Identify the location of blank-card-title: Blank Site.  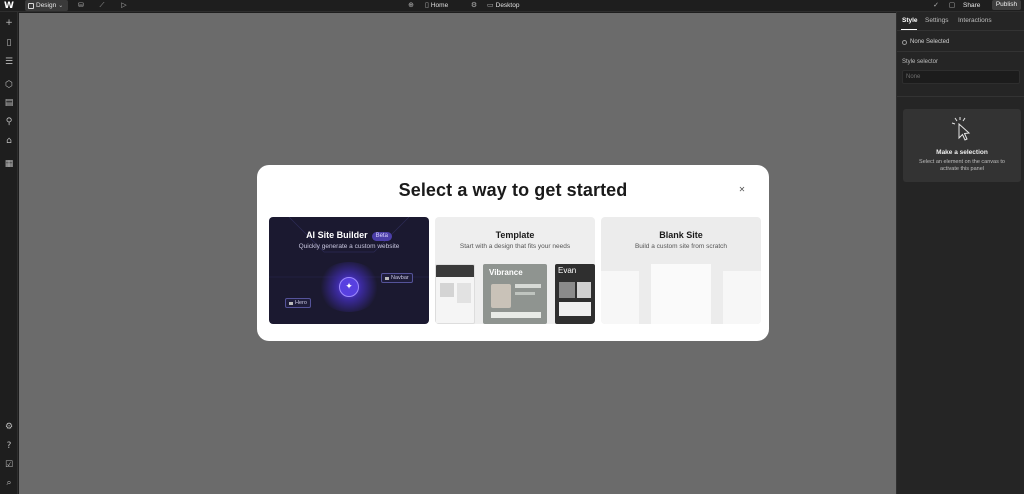
(681, 235).